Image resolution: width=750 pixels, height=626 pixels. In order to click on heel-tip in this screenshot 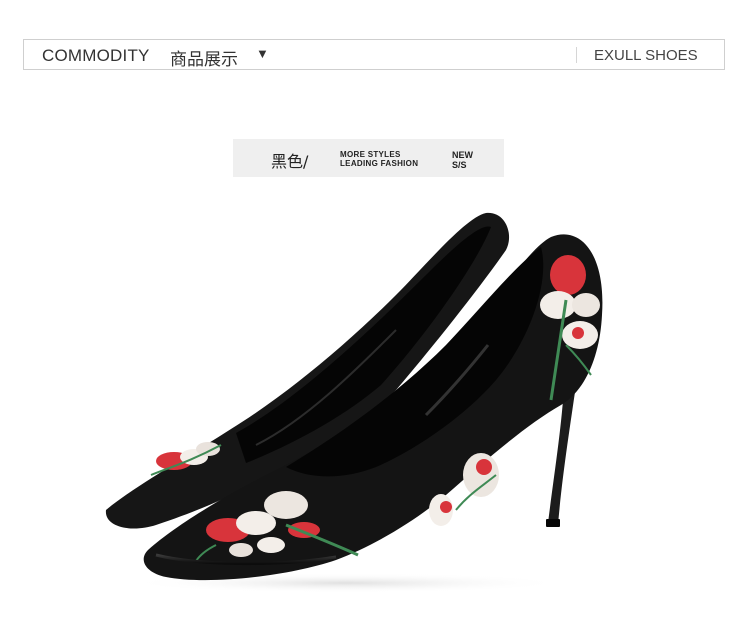, I will do `click(553, 523)`.